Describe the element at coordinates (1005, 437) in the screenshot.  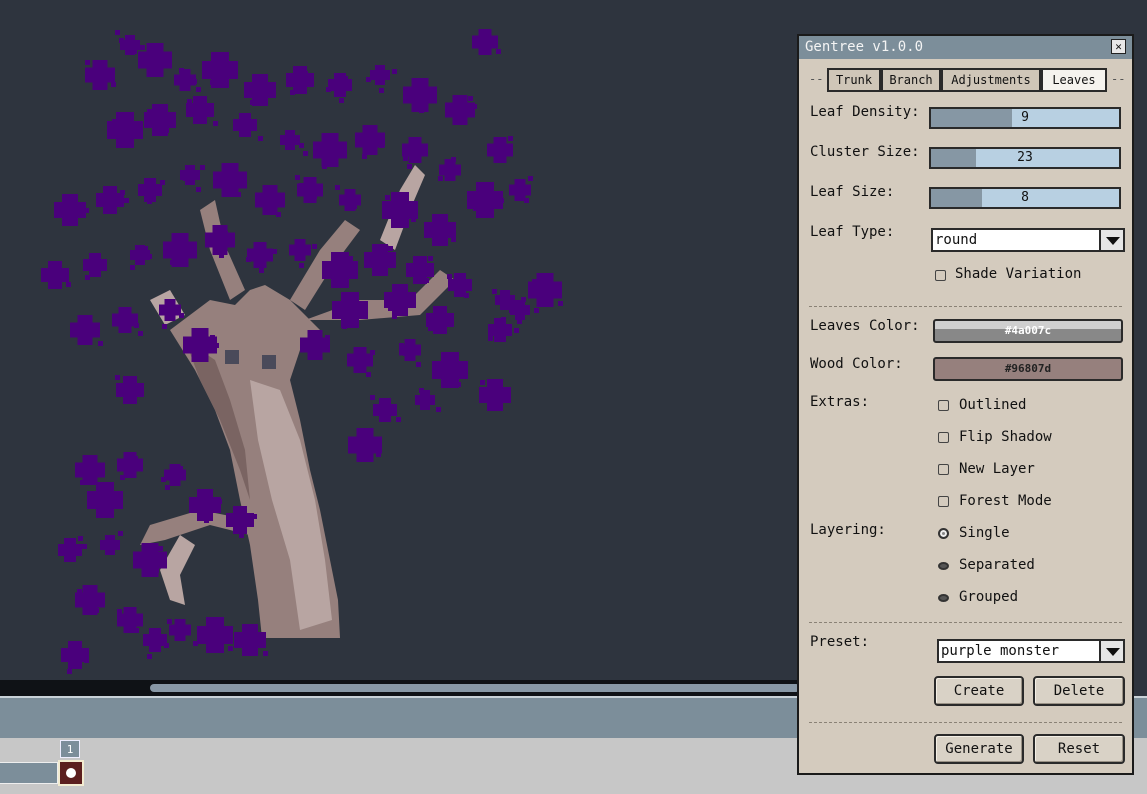
I see `flip-shadow-label: Flip Shadow` at that location.